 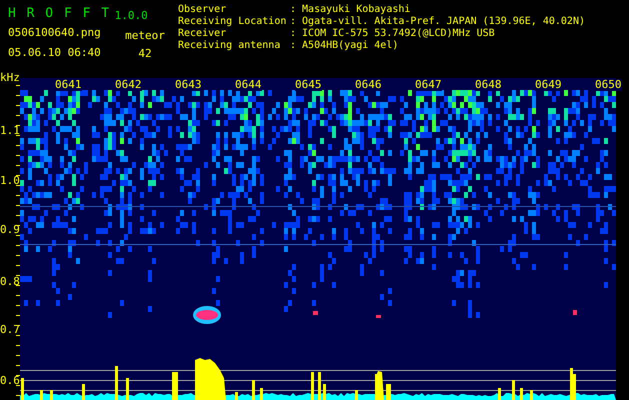 What do you see at coordinates (55, 33) in the screenshot?
I see `file-name: 0506100640.png` at bounding box center [55, 33].